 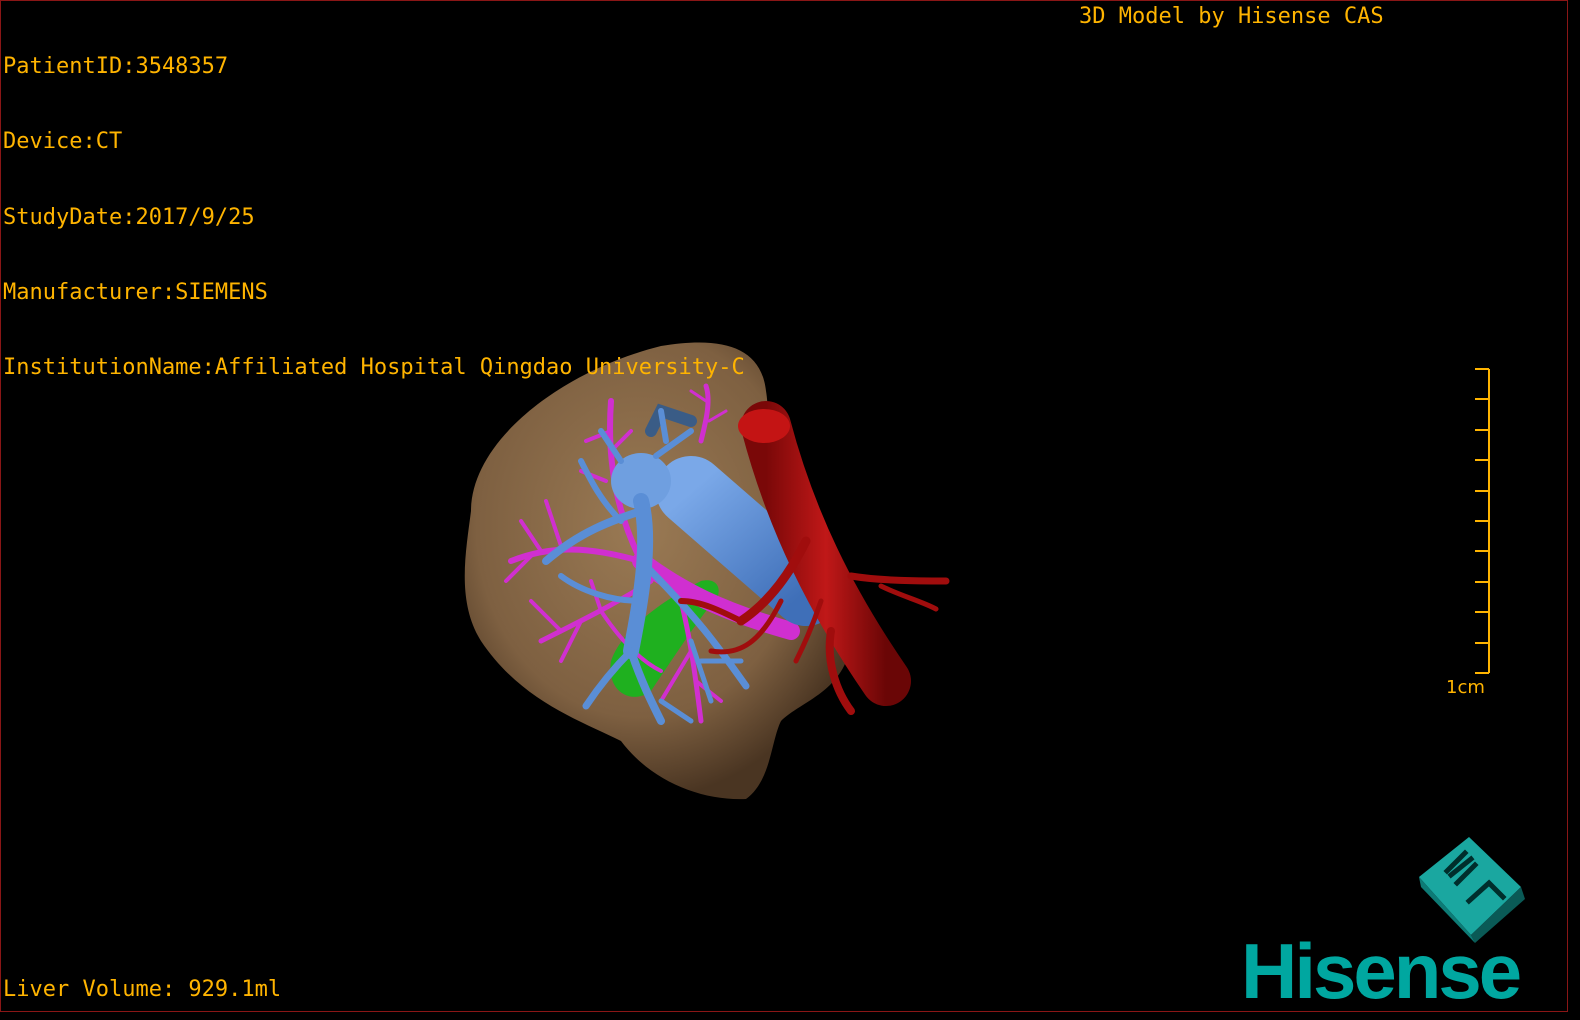 What do you see at coordinates (142, 989) in the screenshot?
I see `liver-volume-label: Liver Volume: 929.1ml` at bounding box center [142, 989].